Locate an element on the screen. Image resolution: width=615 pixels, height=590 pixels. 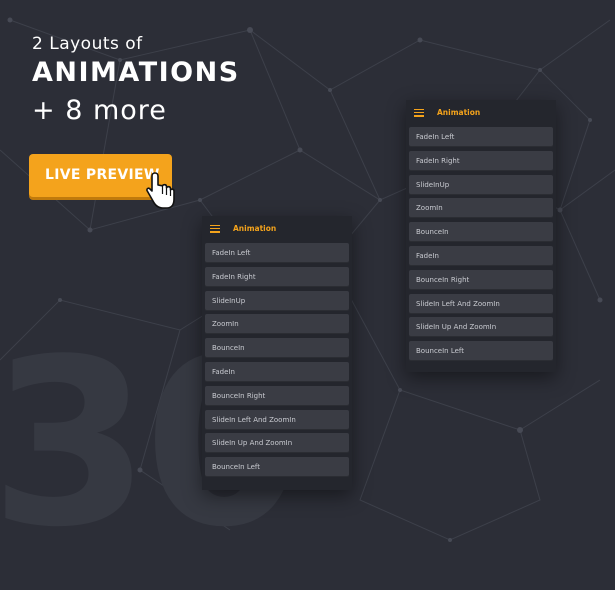
pointing-hand-cursor-icon is located at coordinates (160, 190).